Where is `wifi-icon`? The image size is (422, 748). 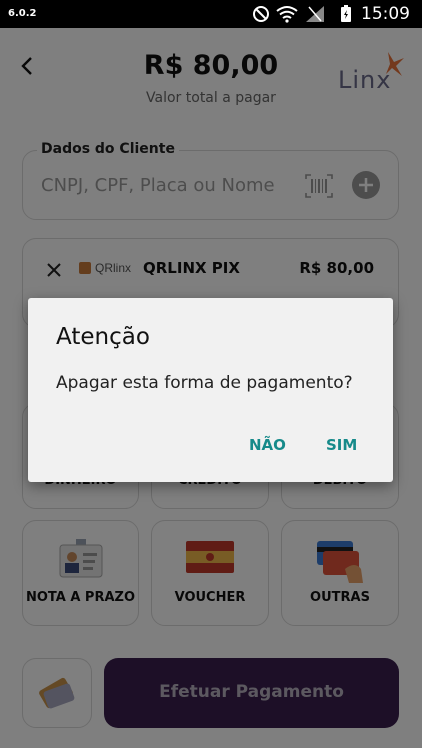
wifi-icon is located at coordinates (287, 14).